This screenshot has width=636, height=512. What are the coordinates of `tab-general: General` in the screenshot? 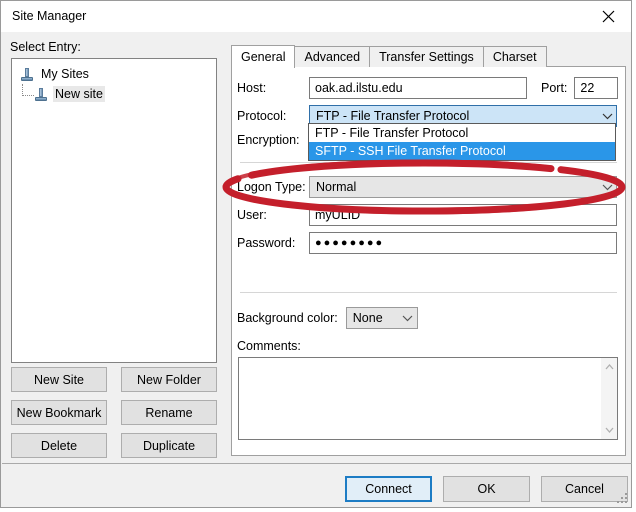 It's located at (263, 56).